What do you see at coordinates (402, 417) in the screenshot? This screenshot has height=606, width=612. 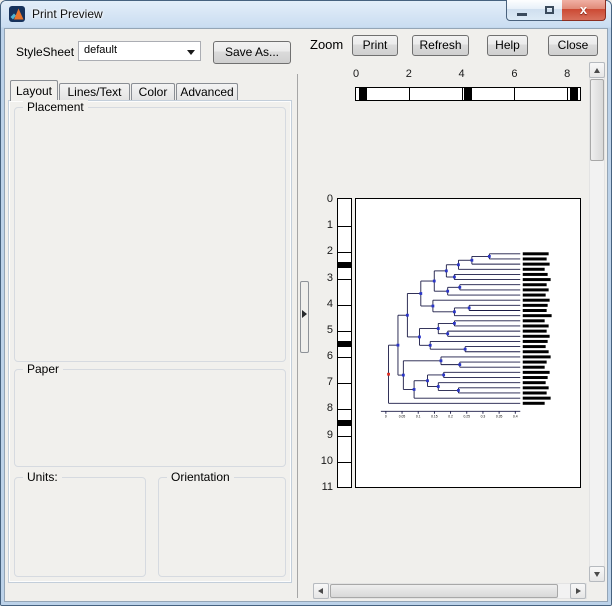 I see `svg-text: 0.05` at bounding box center [402, 417].